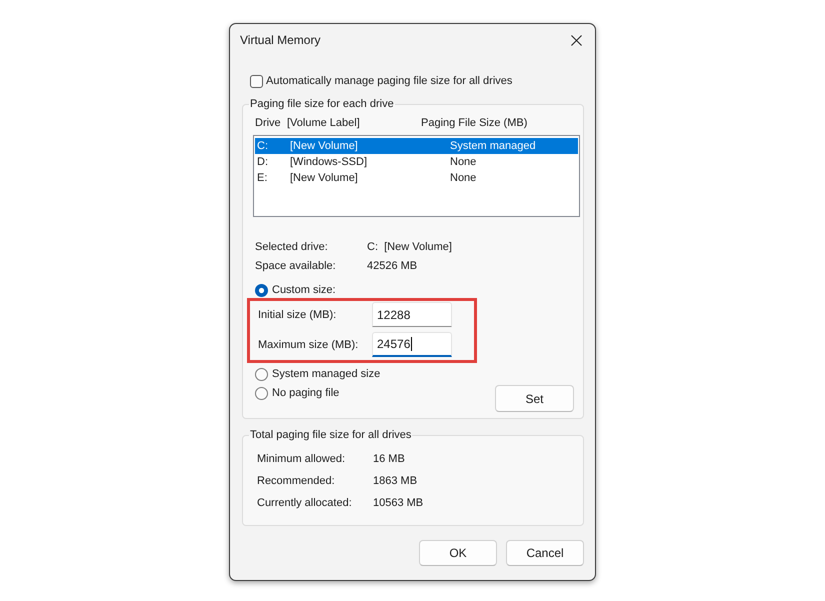  What do you see at coordinates (458, 553) in the screenshot?
I see `ok-button: OK` at bounding box center [458, 553].